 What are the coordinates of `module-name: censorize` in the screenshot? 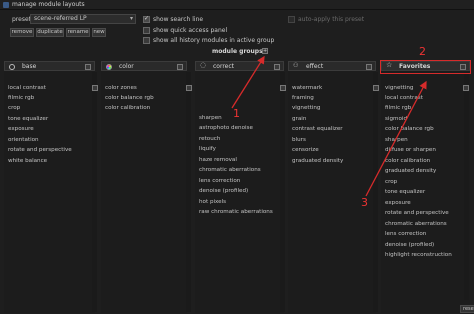 It's located at (305, 150).